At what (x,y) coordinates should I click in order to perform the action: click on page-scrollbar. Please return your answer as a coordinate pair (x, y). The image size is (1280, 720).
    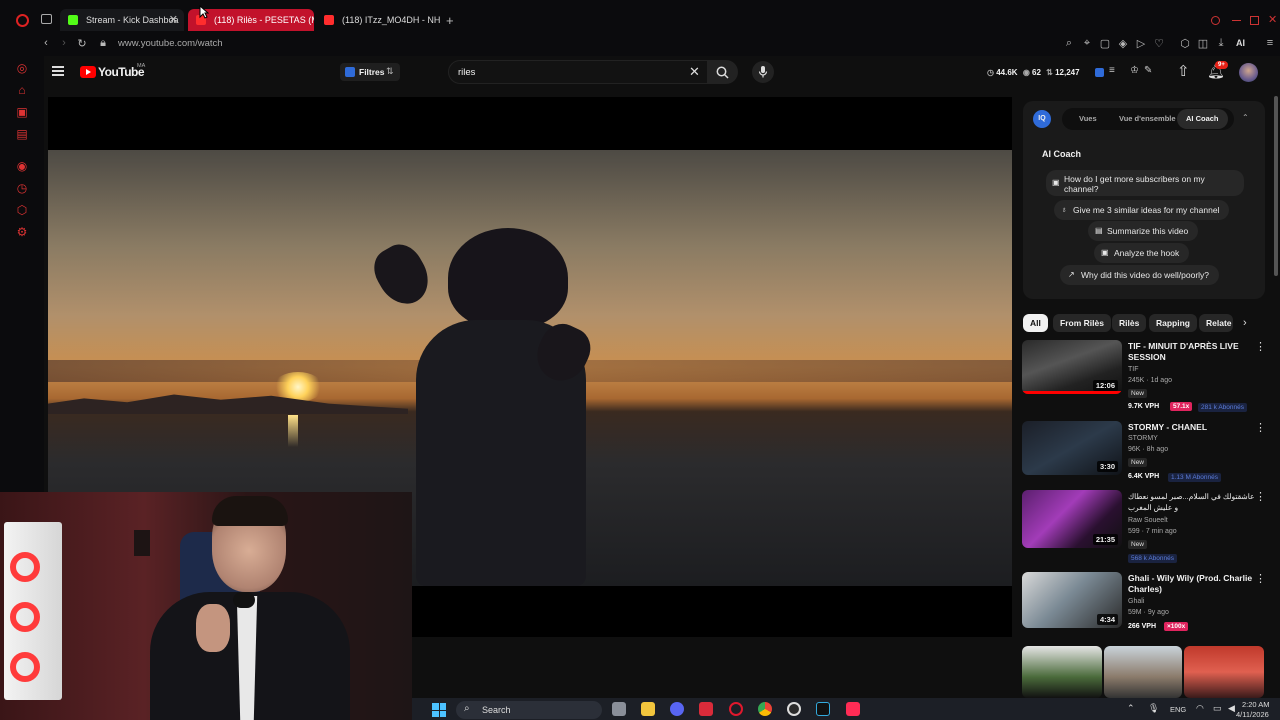
    Looking at the image, I should click on (1276, 186).